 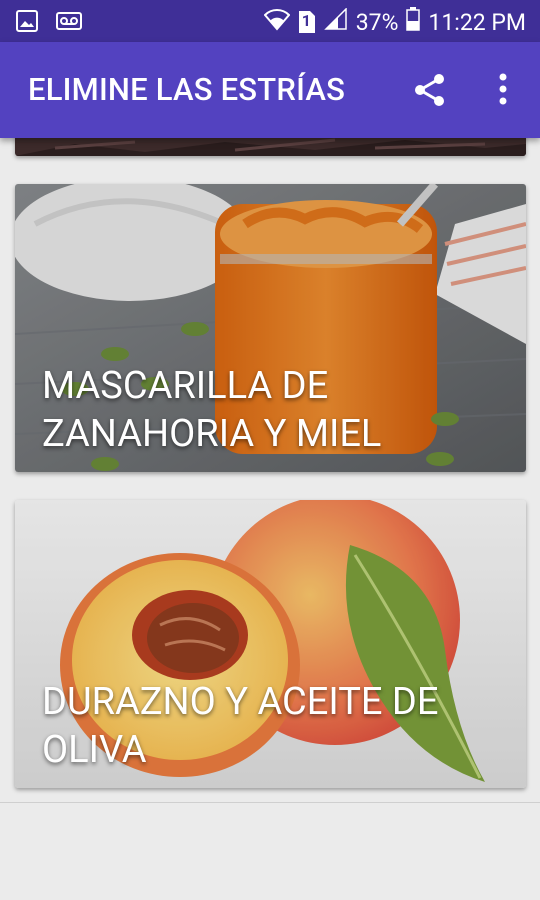 What do you see at coordinates (240, 726) in the screenshot?
I see `recipe-card-caption: DURAZNO Y ACEITE DE OLIVA` at bounding box center [240, 726].